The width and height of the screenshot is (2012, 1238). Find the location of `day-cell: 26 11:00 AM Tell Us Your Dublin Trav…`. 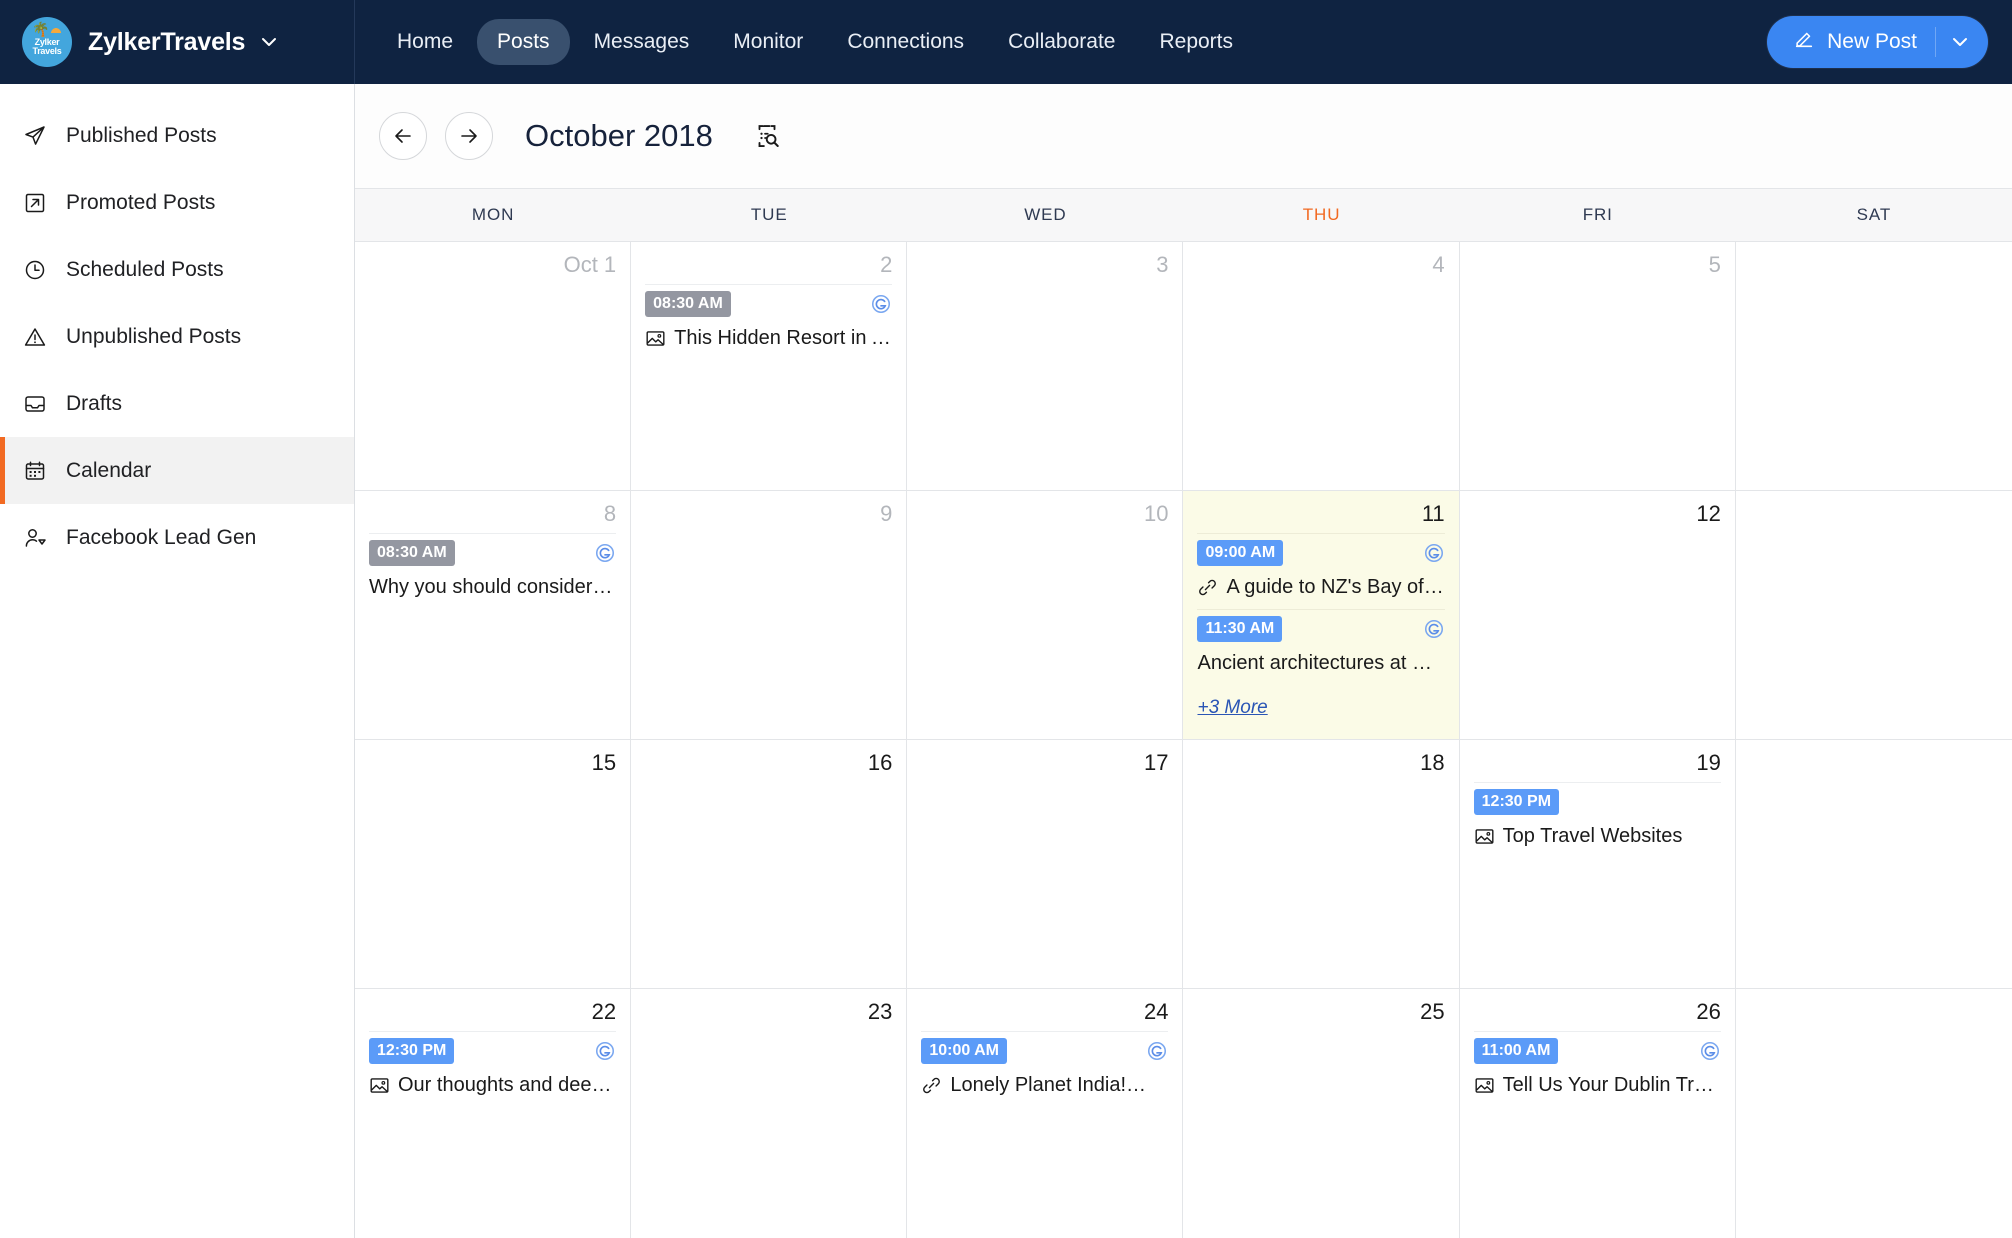

day-cell: 26 11:00 AM Tell Us Your Dublin Trav… is located at coordinates (1598, 1113).